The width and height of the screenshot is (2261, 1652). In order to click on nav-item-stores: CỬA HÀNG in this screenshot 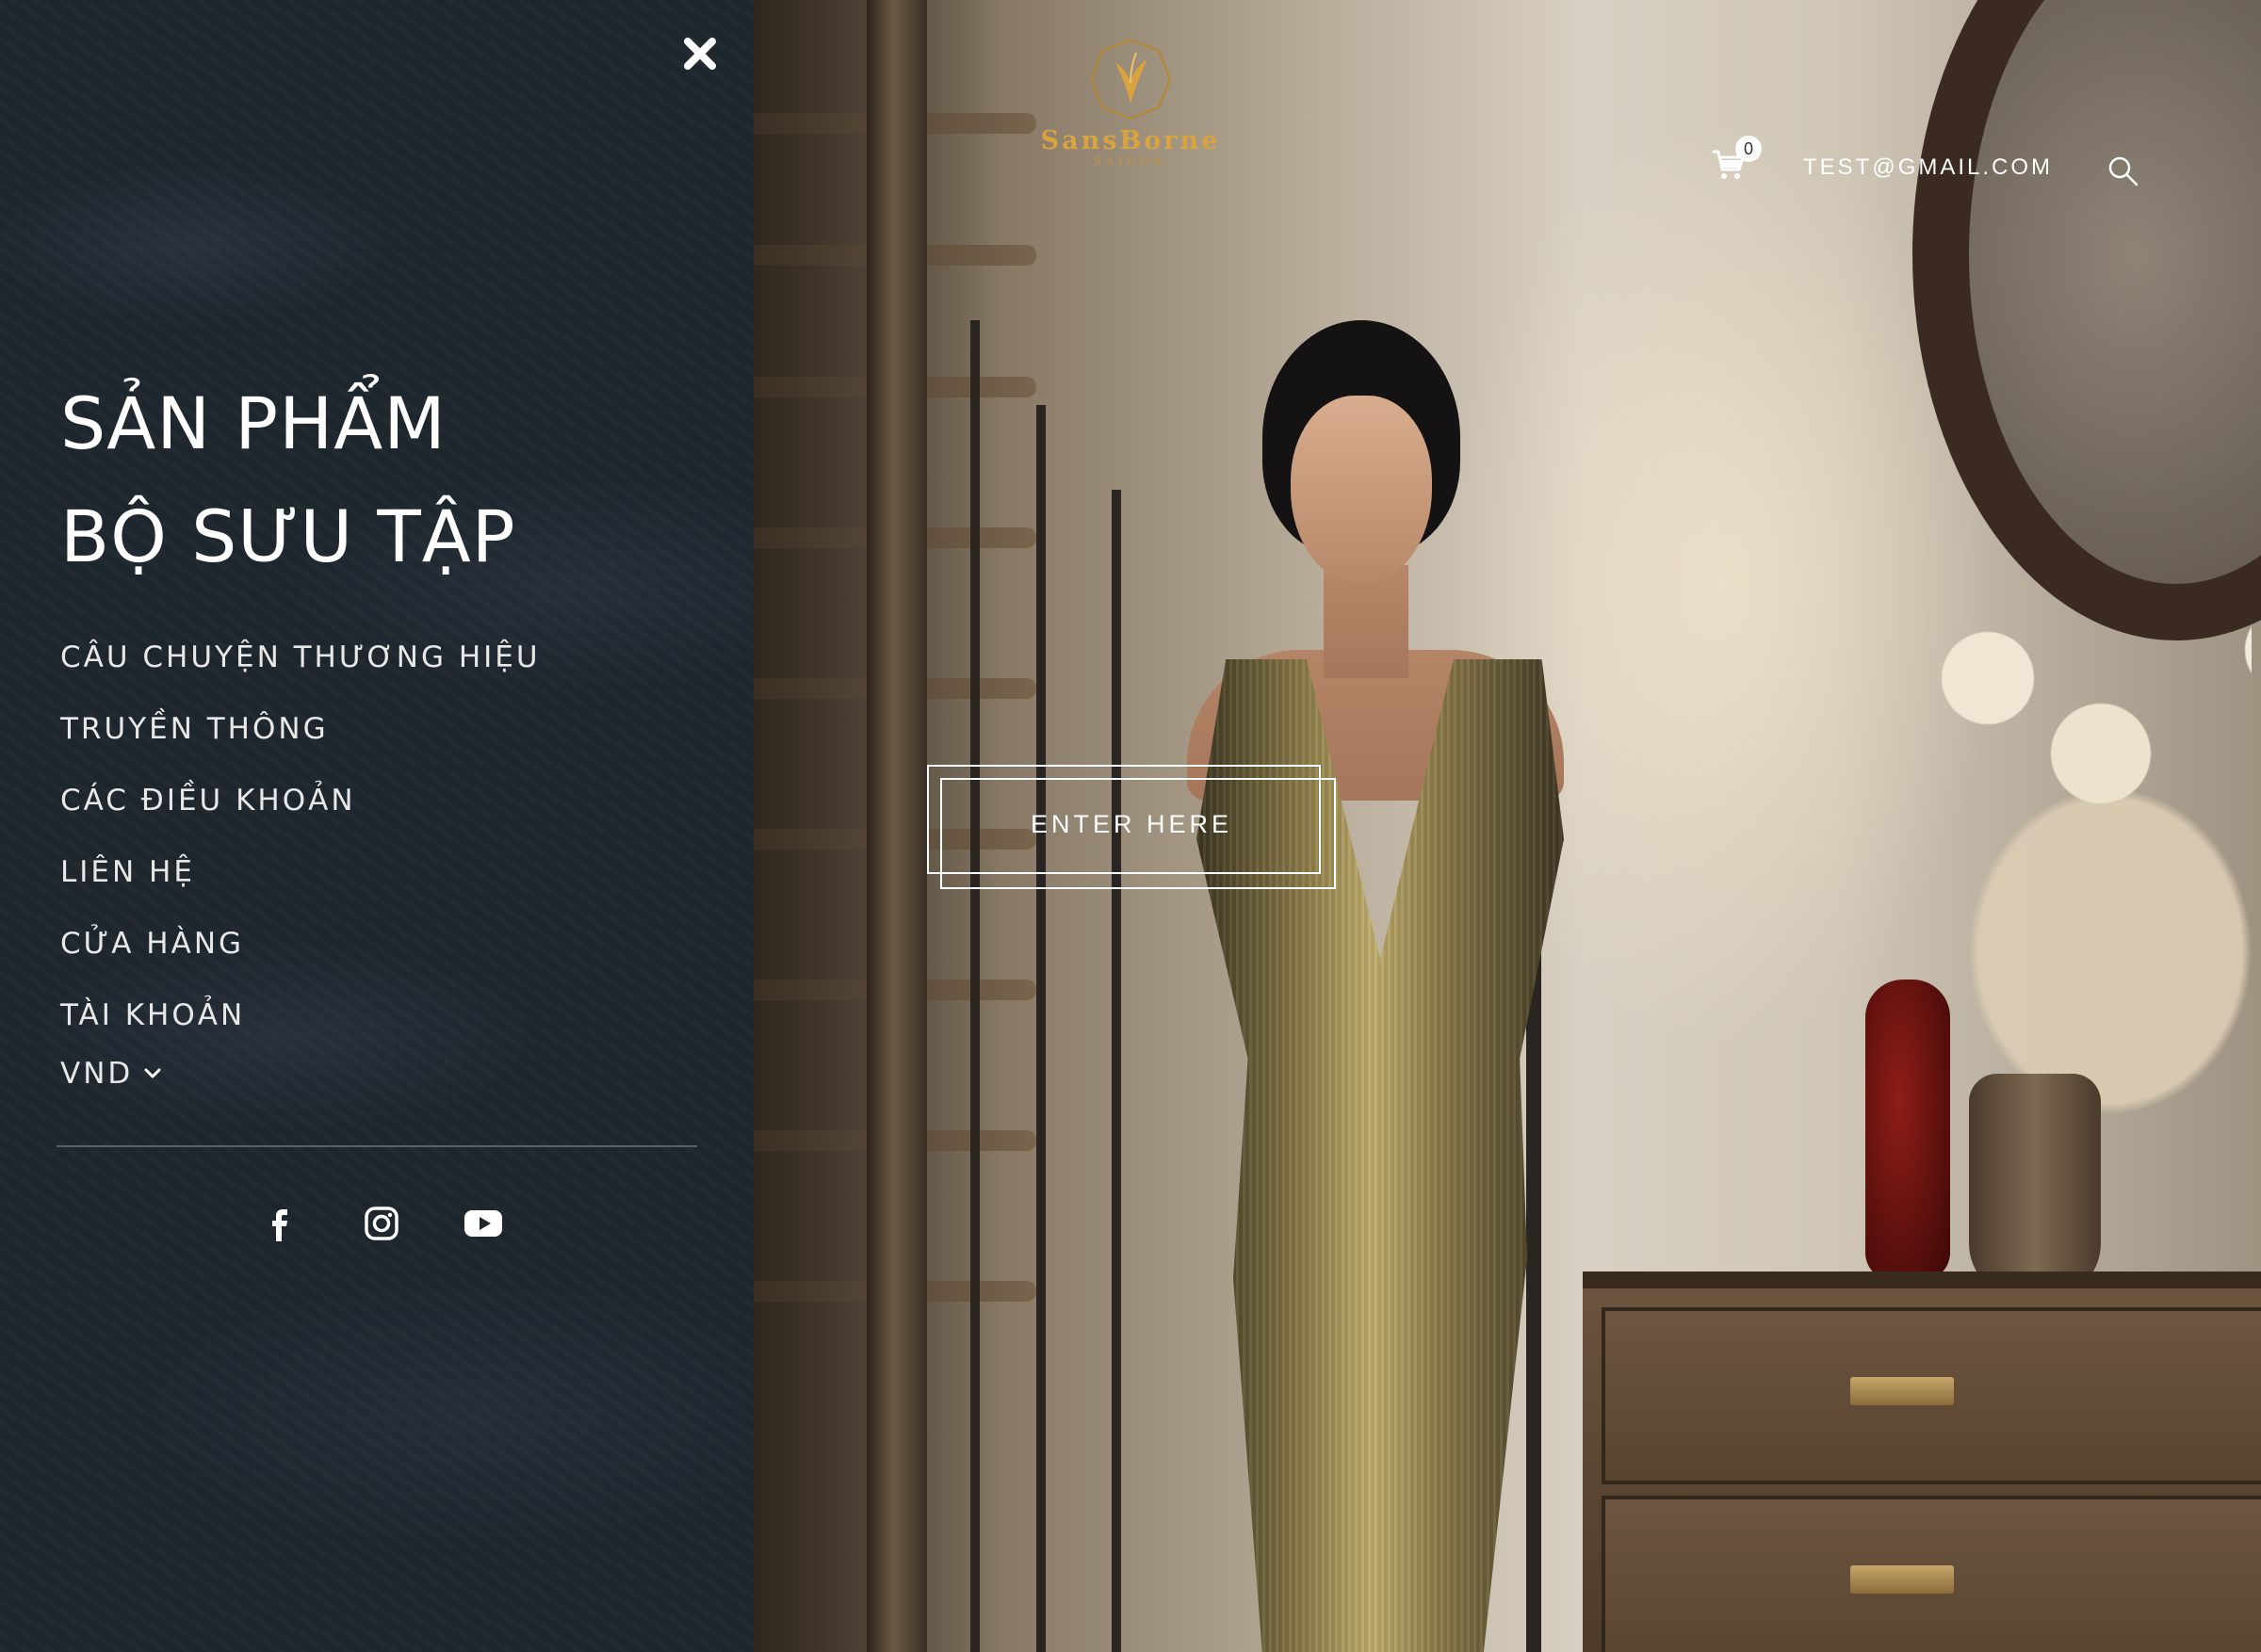, I will do `click(301, 944)`.